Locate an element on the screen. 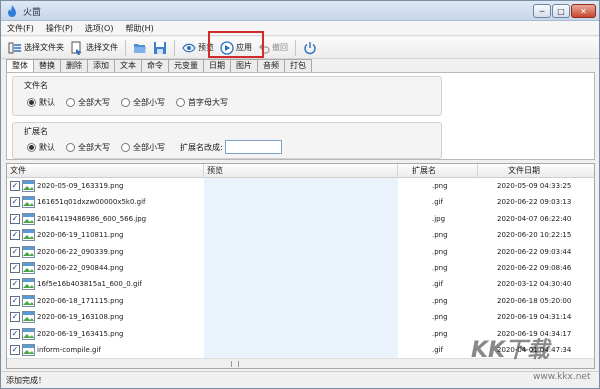 The image size is (600, 389). menu-help: 帮助(H) is located at coordinates (139, 28).